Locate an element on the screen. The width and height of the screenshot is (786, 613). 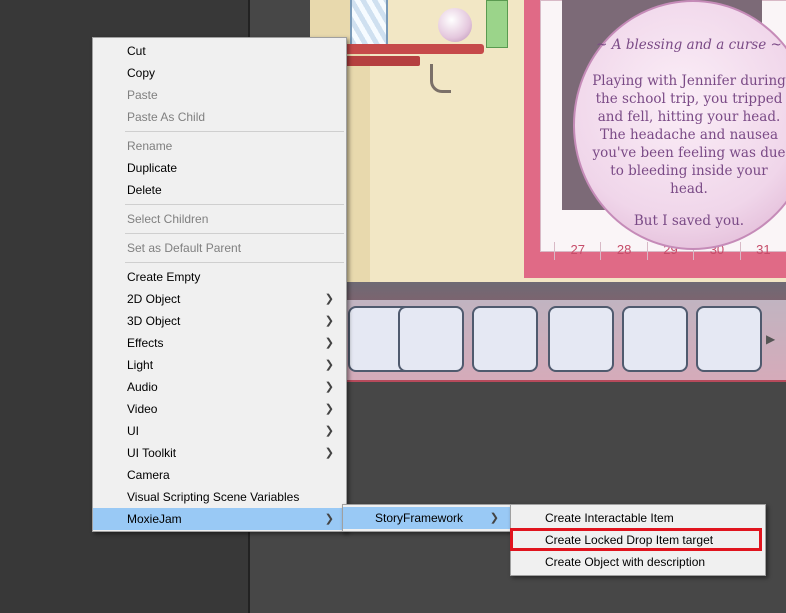
menu-item-create-locked-drop-item-target: Create Locked Drop Item target is located at coordinates (638, 540).